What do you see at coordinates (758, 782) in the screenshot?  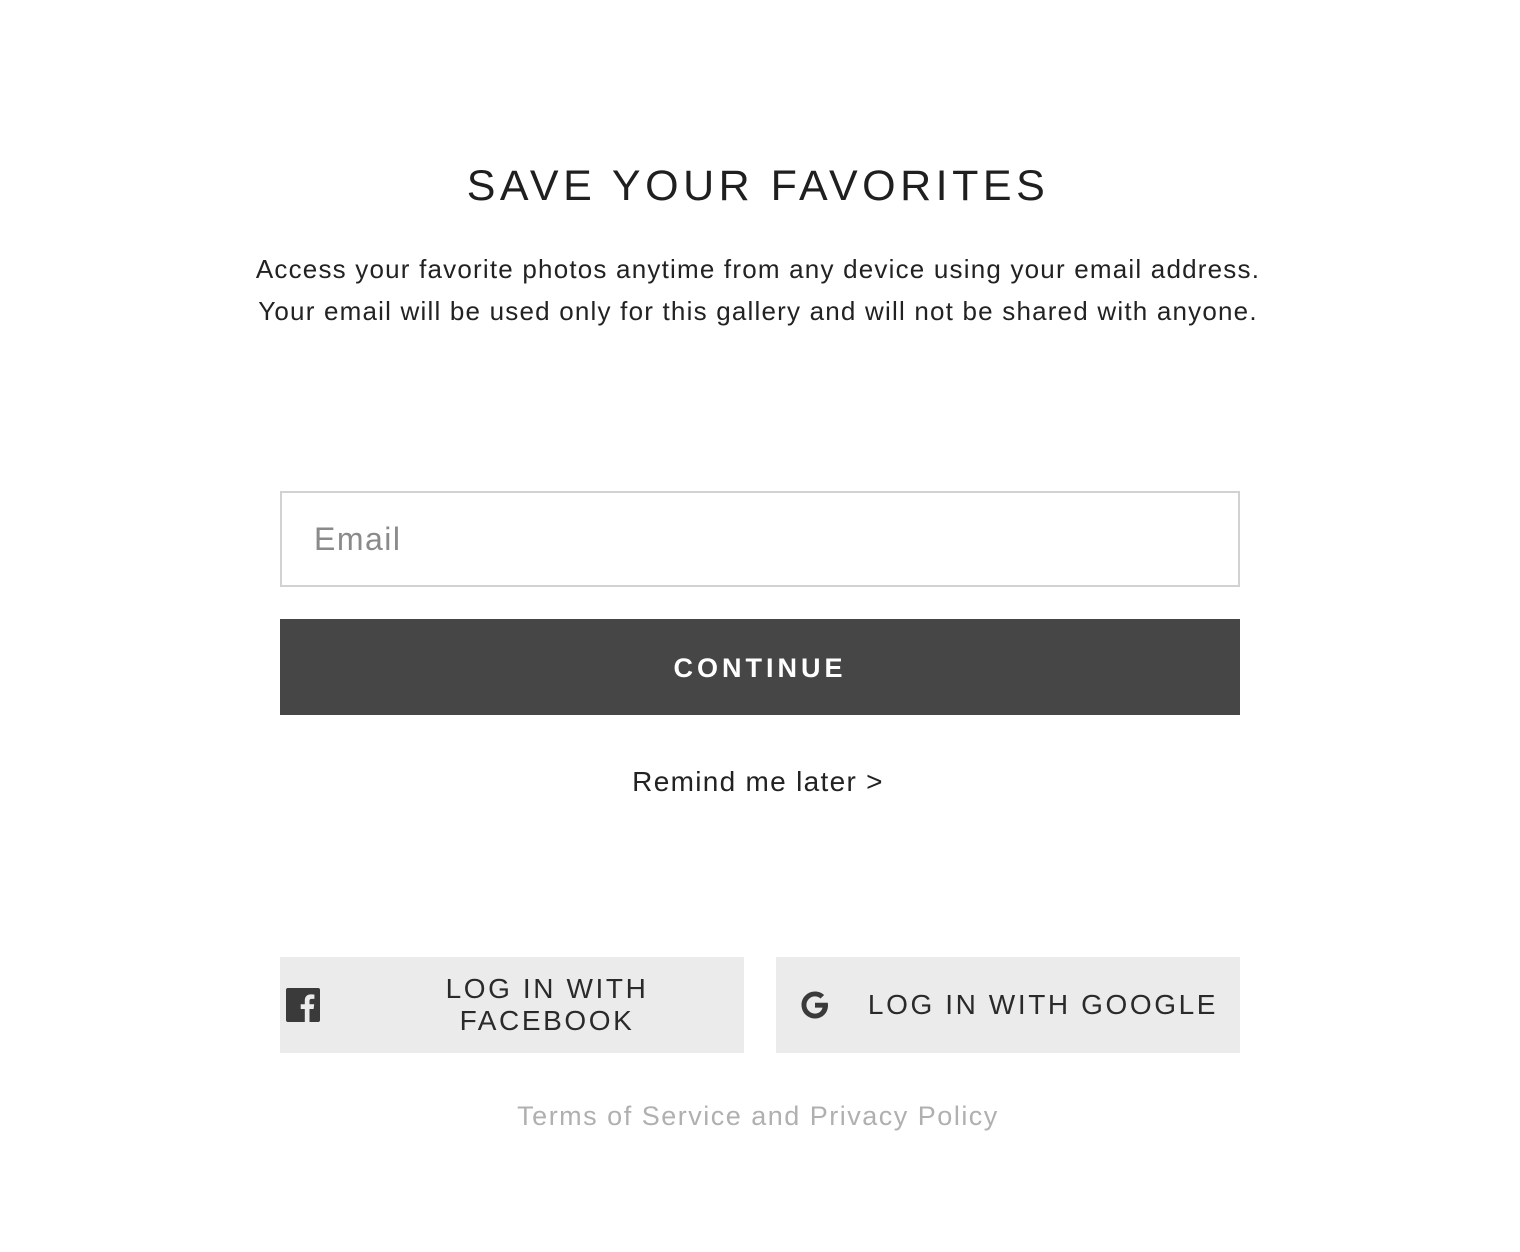 I see `remind-me-later-link: Remind me later >` at bounding box center [758, 782].